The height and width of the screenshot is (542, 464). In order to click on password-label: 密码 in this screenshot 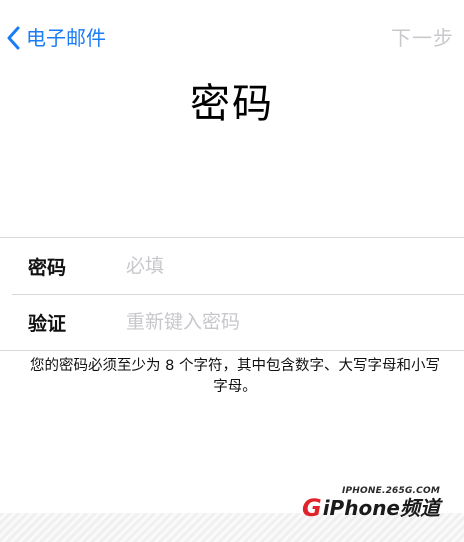, I will do `click(47, 267)`.